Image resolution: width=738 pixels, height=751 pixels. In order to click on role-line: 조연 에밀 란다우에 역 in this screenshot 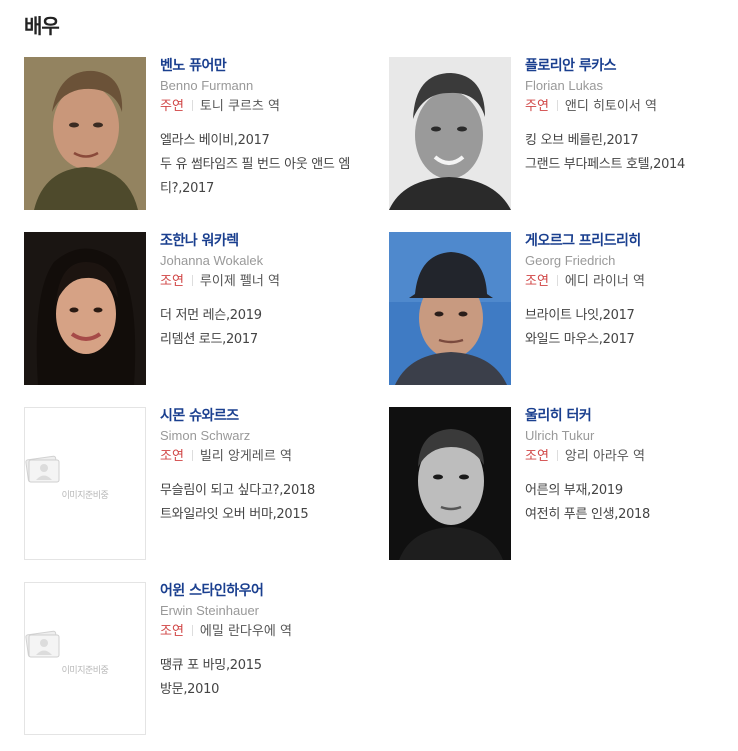, I will do `click(272, 631)`.